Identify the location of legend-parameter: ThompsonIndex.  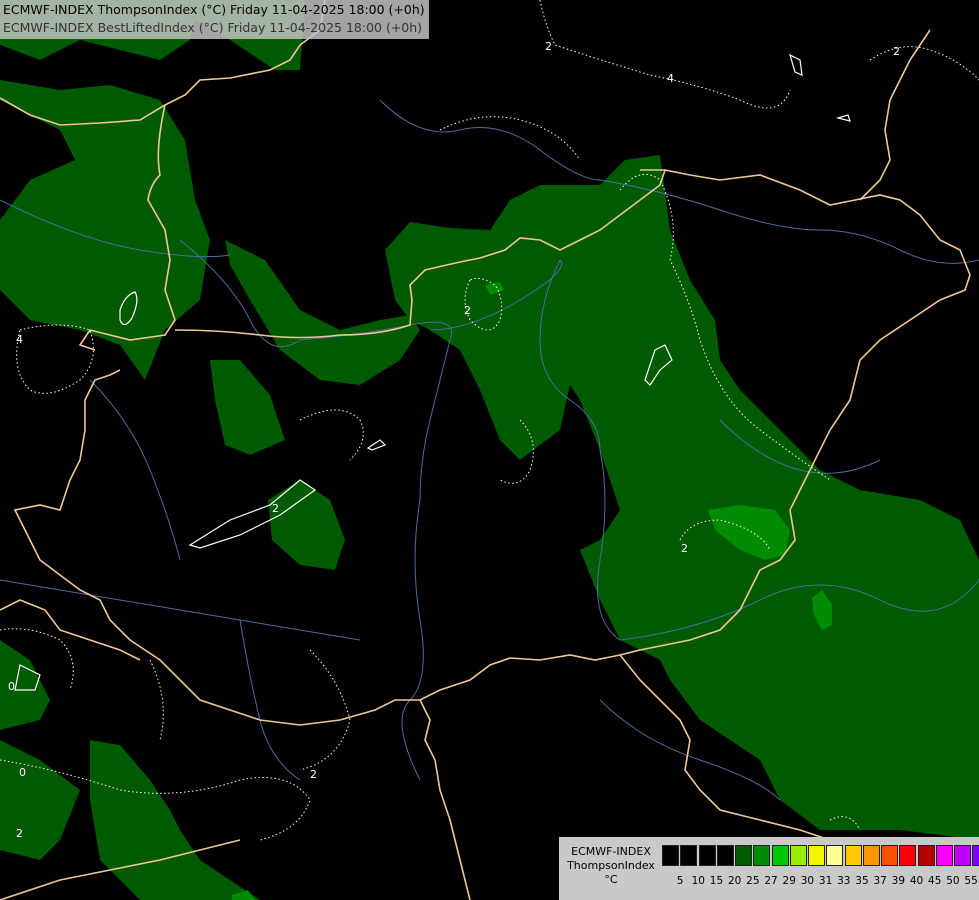
(611, 865).